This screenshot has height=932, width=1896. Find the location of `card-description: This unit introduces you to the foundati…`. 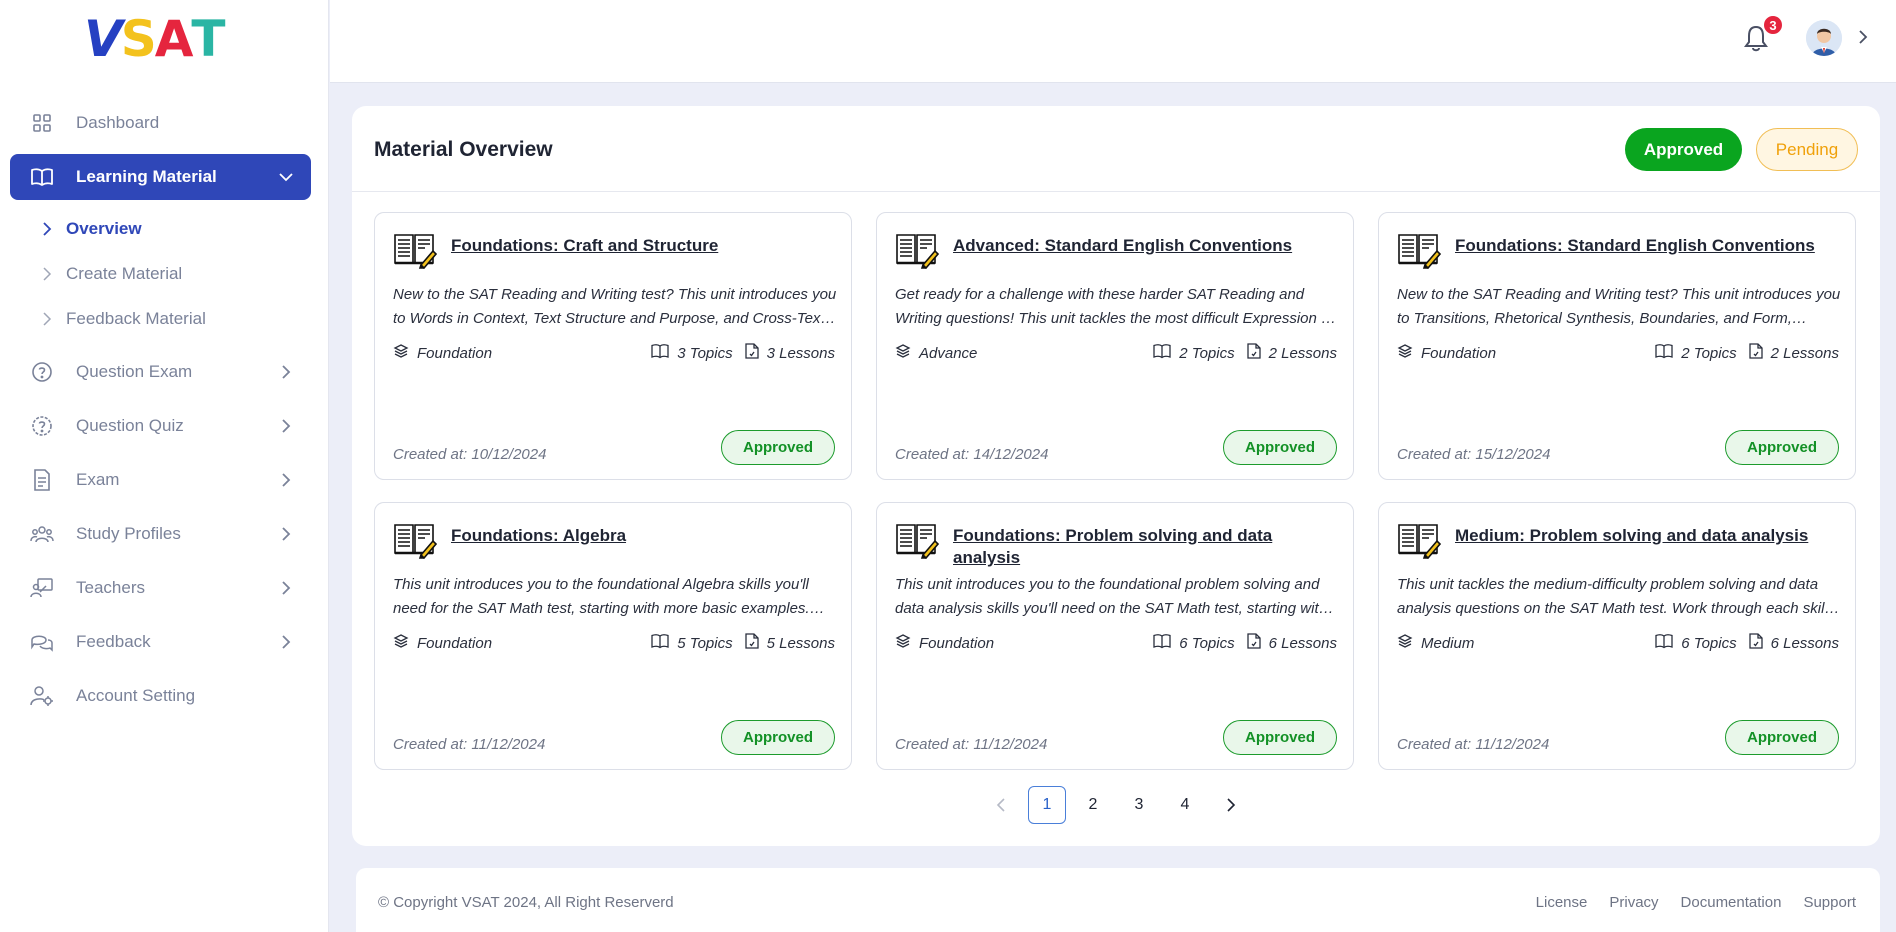

card-description: This unit introduces you to the foundati… is located at coordinates (1111, 596).